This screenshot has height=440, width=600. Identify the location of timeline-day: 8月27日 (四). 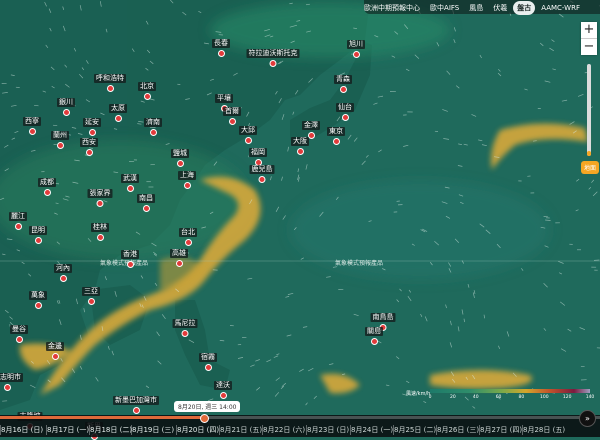
(500, 430).